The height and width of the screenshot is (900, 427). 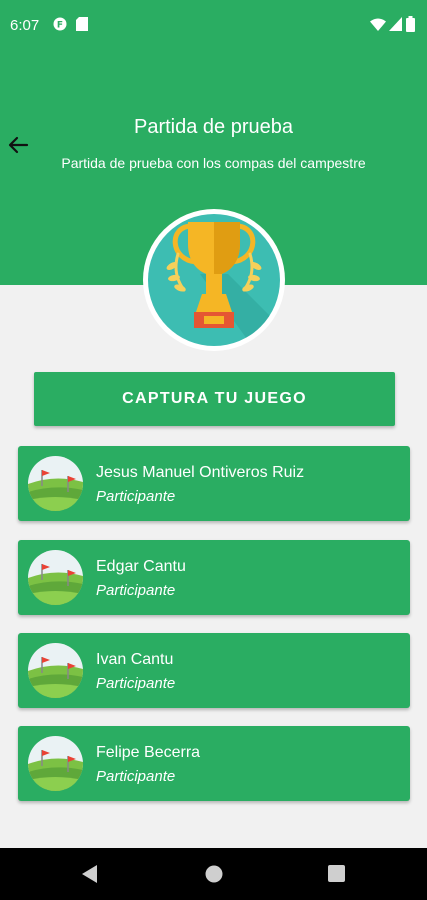 What do you see at coordinates (90, 876) in the screenshot?
I see `back-triangle-icon` at bounding box center [90, 876].